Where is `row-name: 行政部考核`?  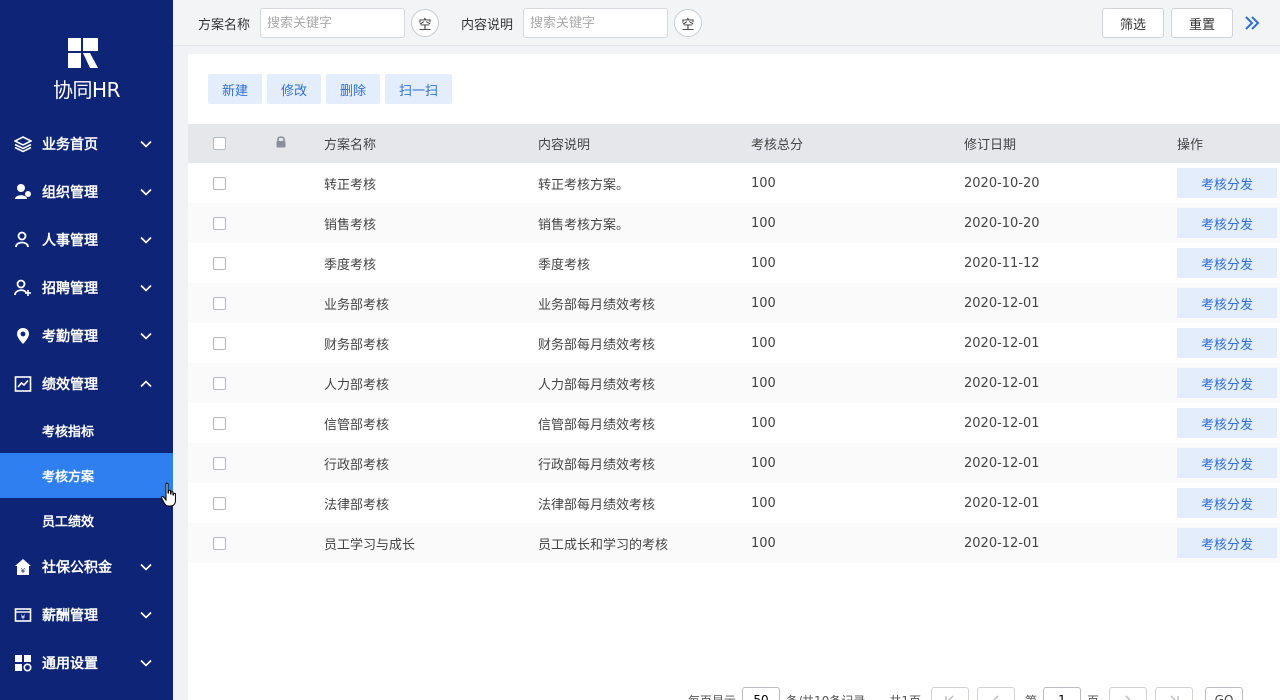 row-name: 行政部考核 is located at coordinates (431, 463).